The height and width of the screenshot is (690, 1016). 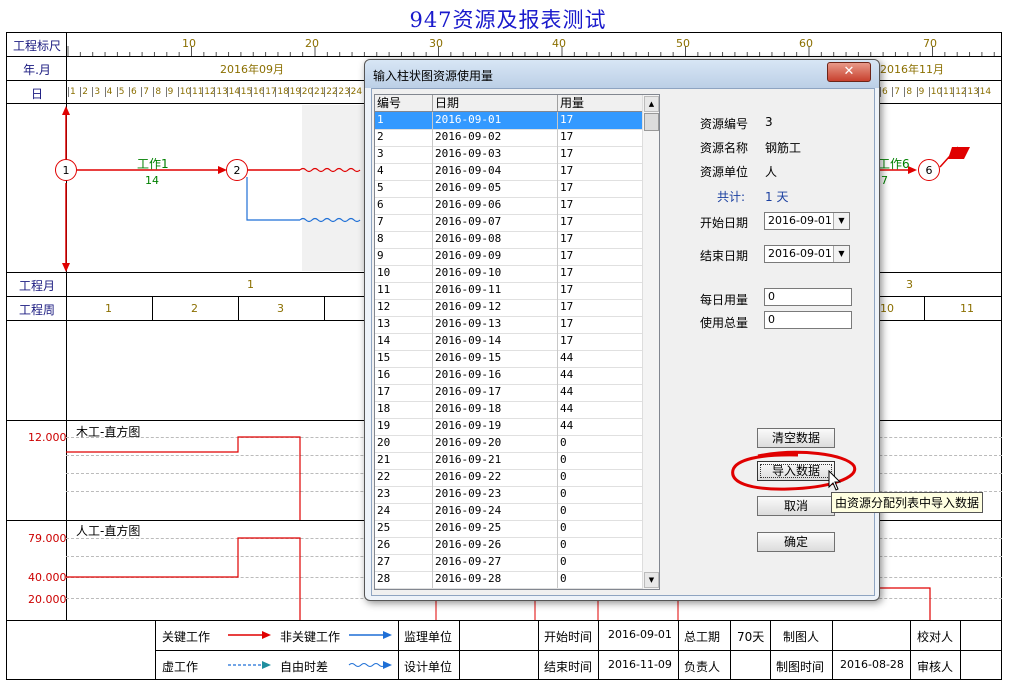 I want to click on table-cell: 2016-09-01, so click(x=495, y=120).